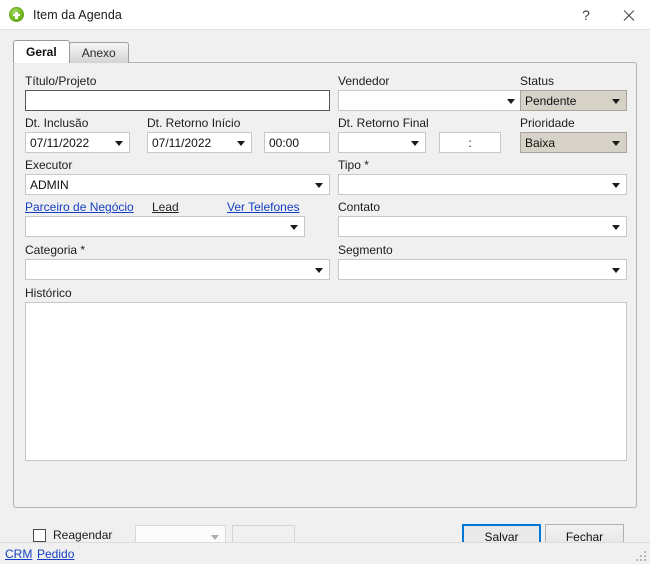 The width and height of the screenshot is (650, 564). Describe the element at coordinates (177, 184) in the screenshot. I see `executor-combo: ADMIN` at that location.